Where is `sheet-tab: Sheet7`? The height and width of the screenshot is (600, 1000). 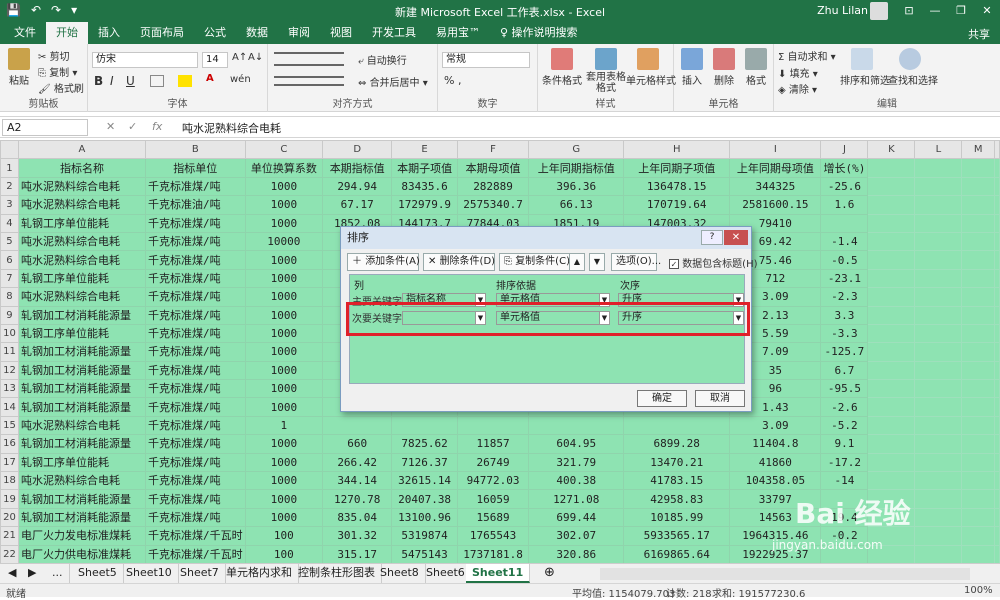
sheet-tab: Sheet7 is located at coordinates (200, 573).